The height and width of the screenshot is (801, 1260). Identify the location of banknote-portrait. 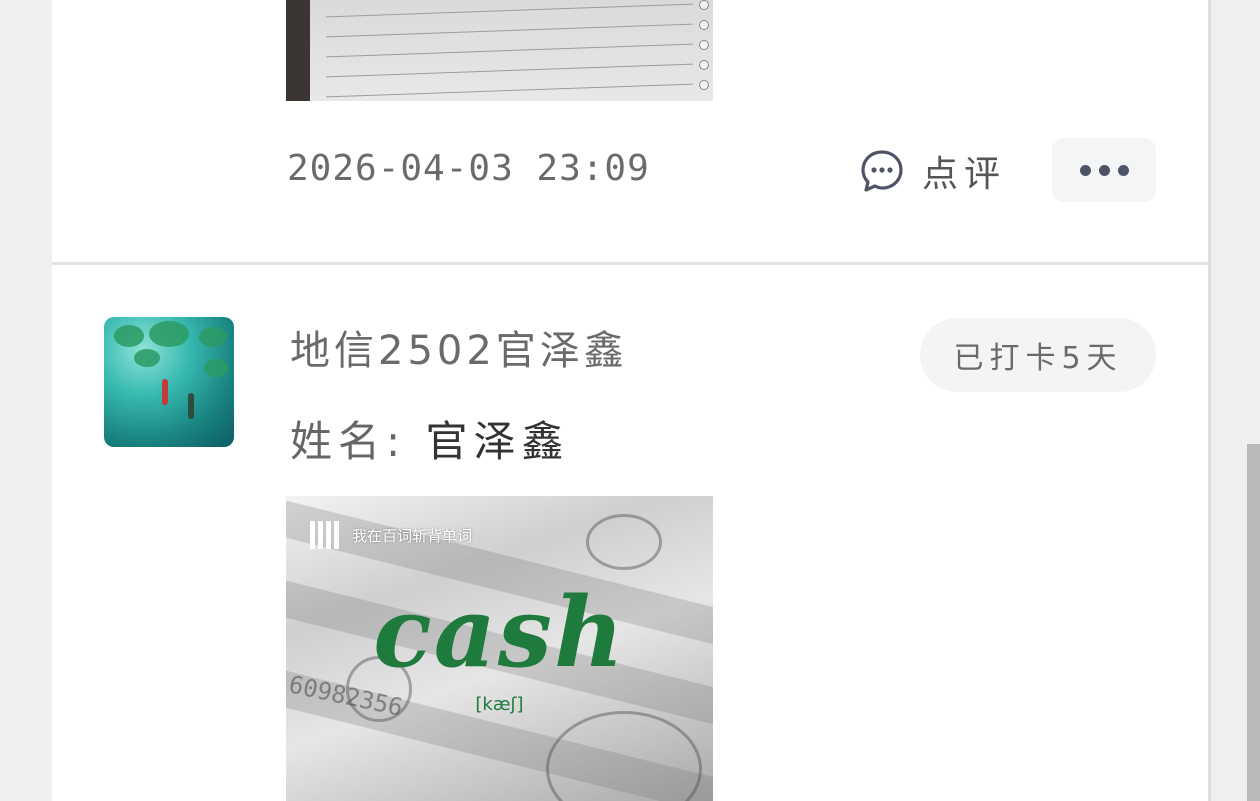
(624, 756).